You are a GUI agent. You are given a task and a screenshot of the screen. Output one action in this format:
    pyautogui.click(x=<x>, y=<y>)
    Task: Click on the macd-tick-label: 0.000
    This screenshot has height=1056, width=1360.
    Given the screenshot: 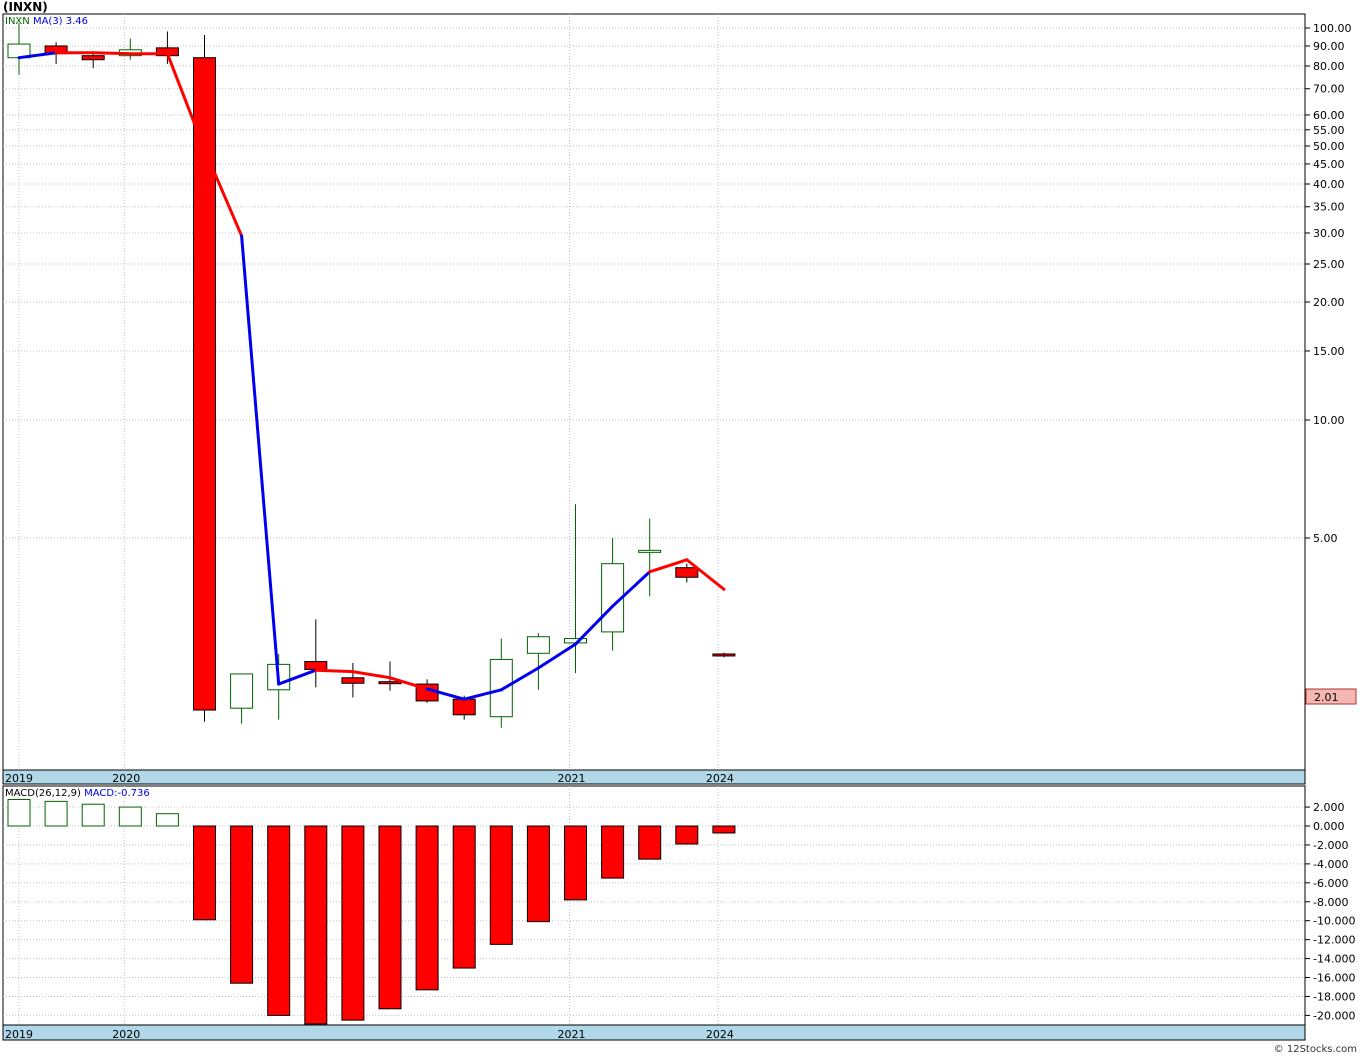 What is the action you would take?
    pyautogui.click(x=1329, y=826)
    